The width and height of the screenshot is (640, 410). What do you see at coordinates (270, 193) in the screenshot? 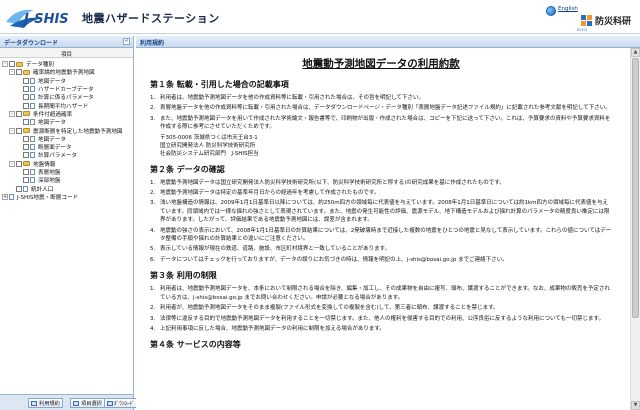
I see `terms-item-text: 地震動予測地図データは特定の基準年月日からの経過年を考慮して作成されたものです。` at bounding box center [270, 193].